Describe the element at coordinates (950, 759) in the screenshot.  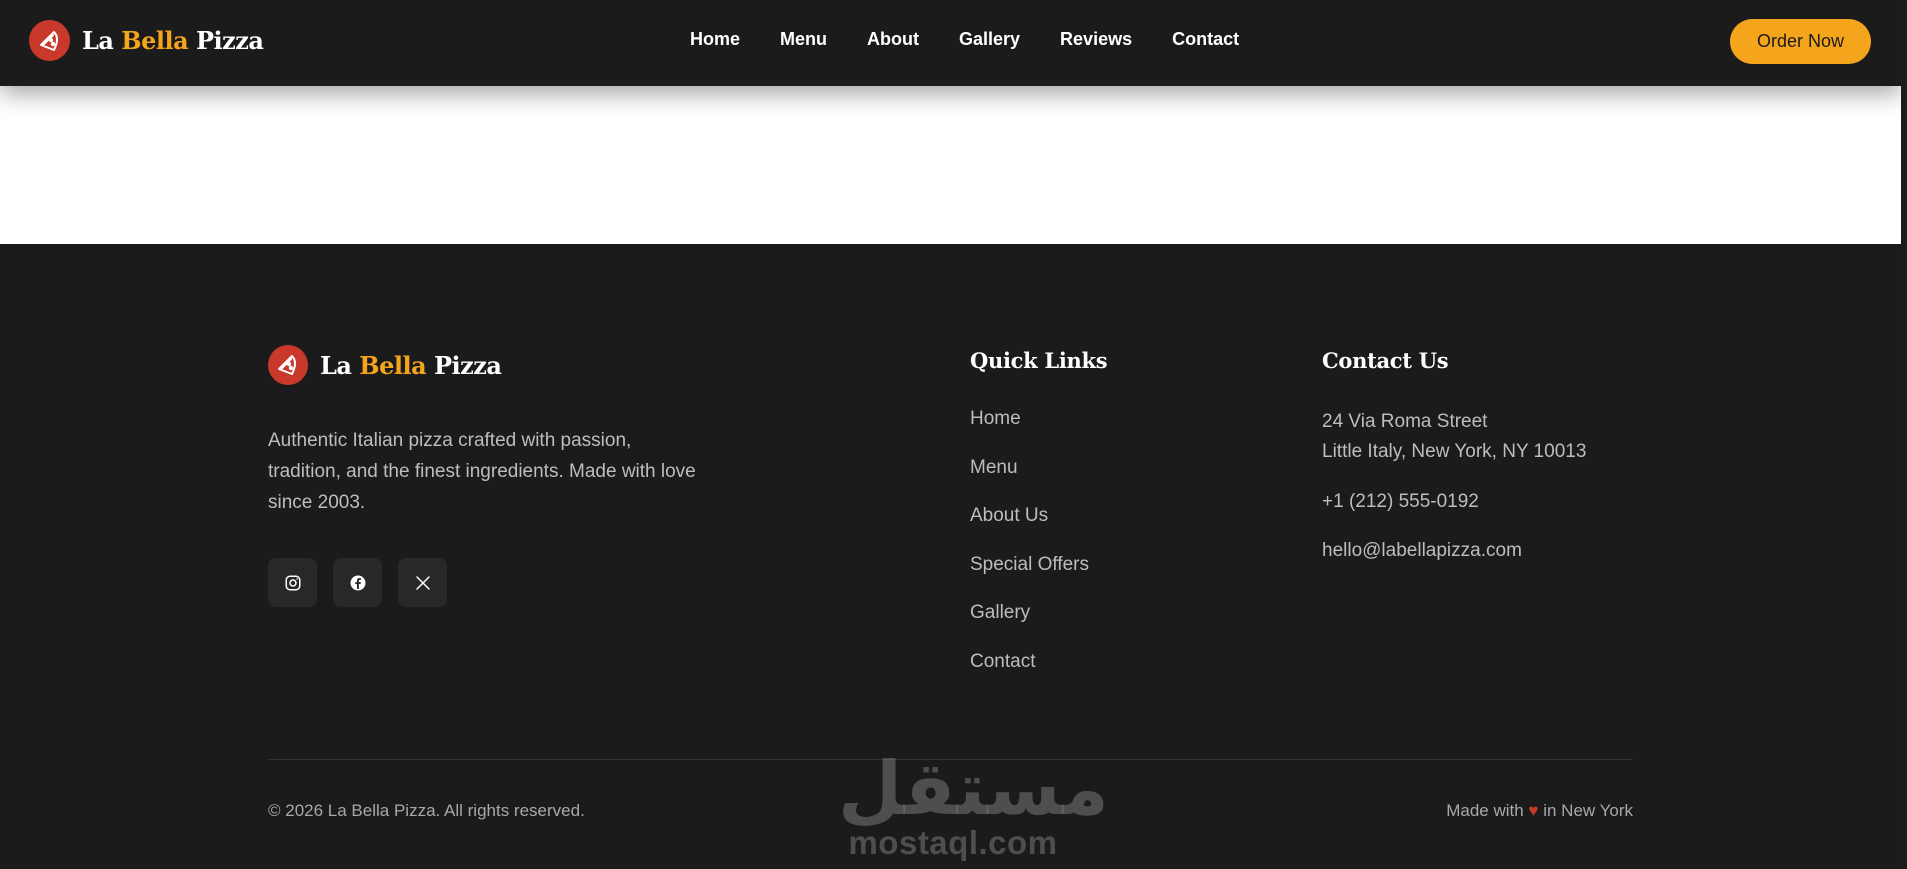
I see `footer-divider` at that location.